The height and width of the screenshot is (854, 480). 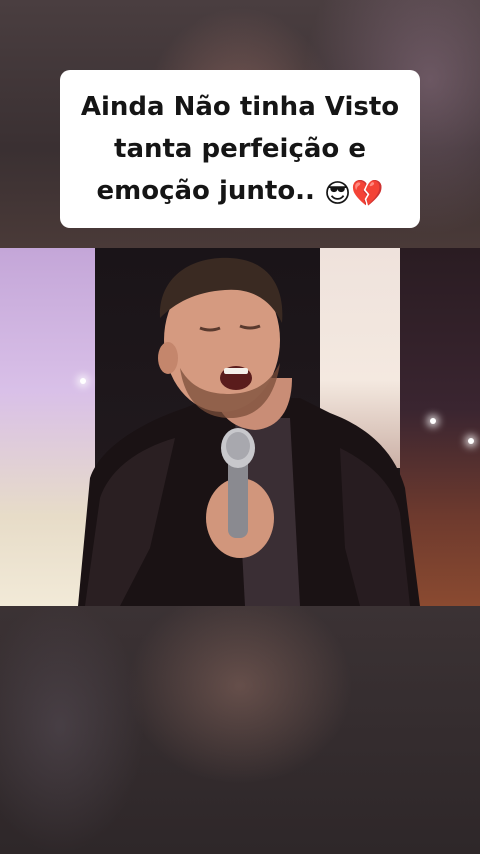 What do you see at coordinates (367, 194) in the screenshot?
I see `broken-heart-emoji-icon: 💔` at bounding box center [367, 194].